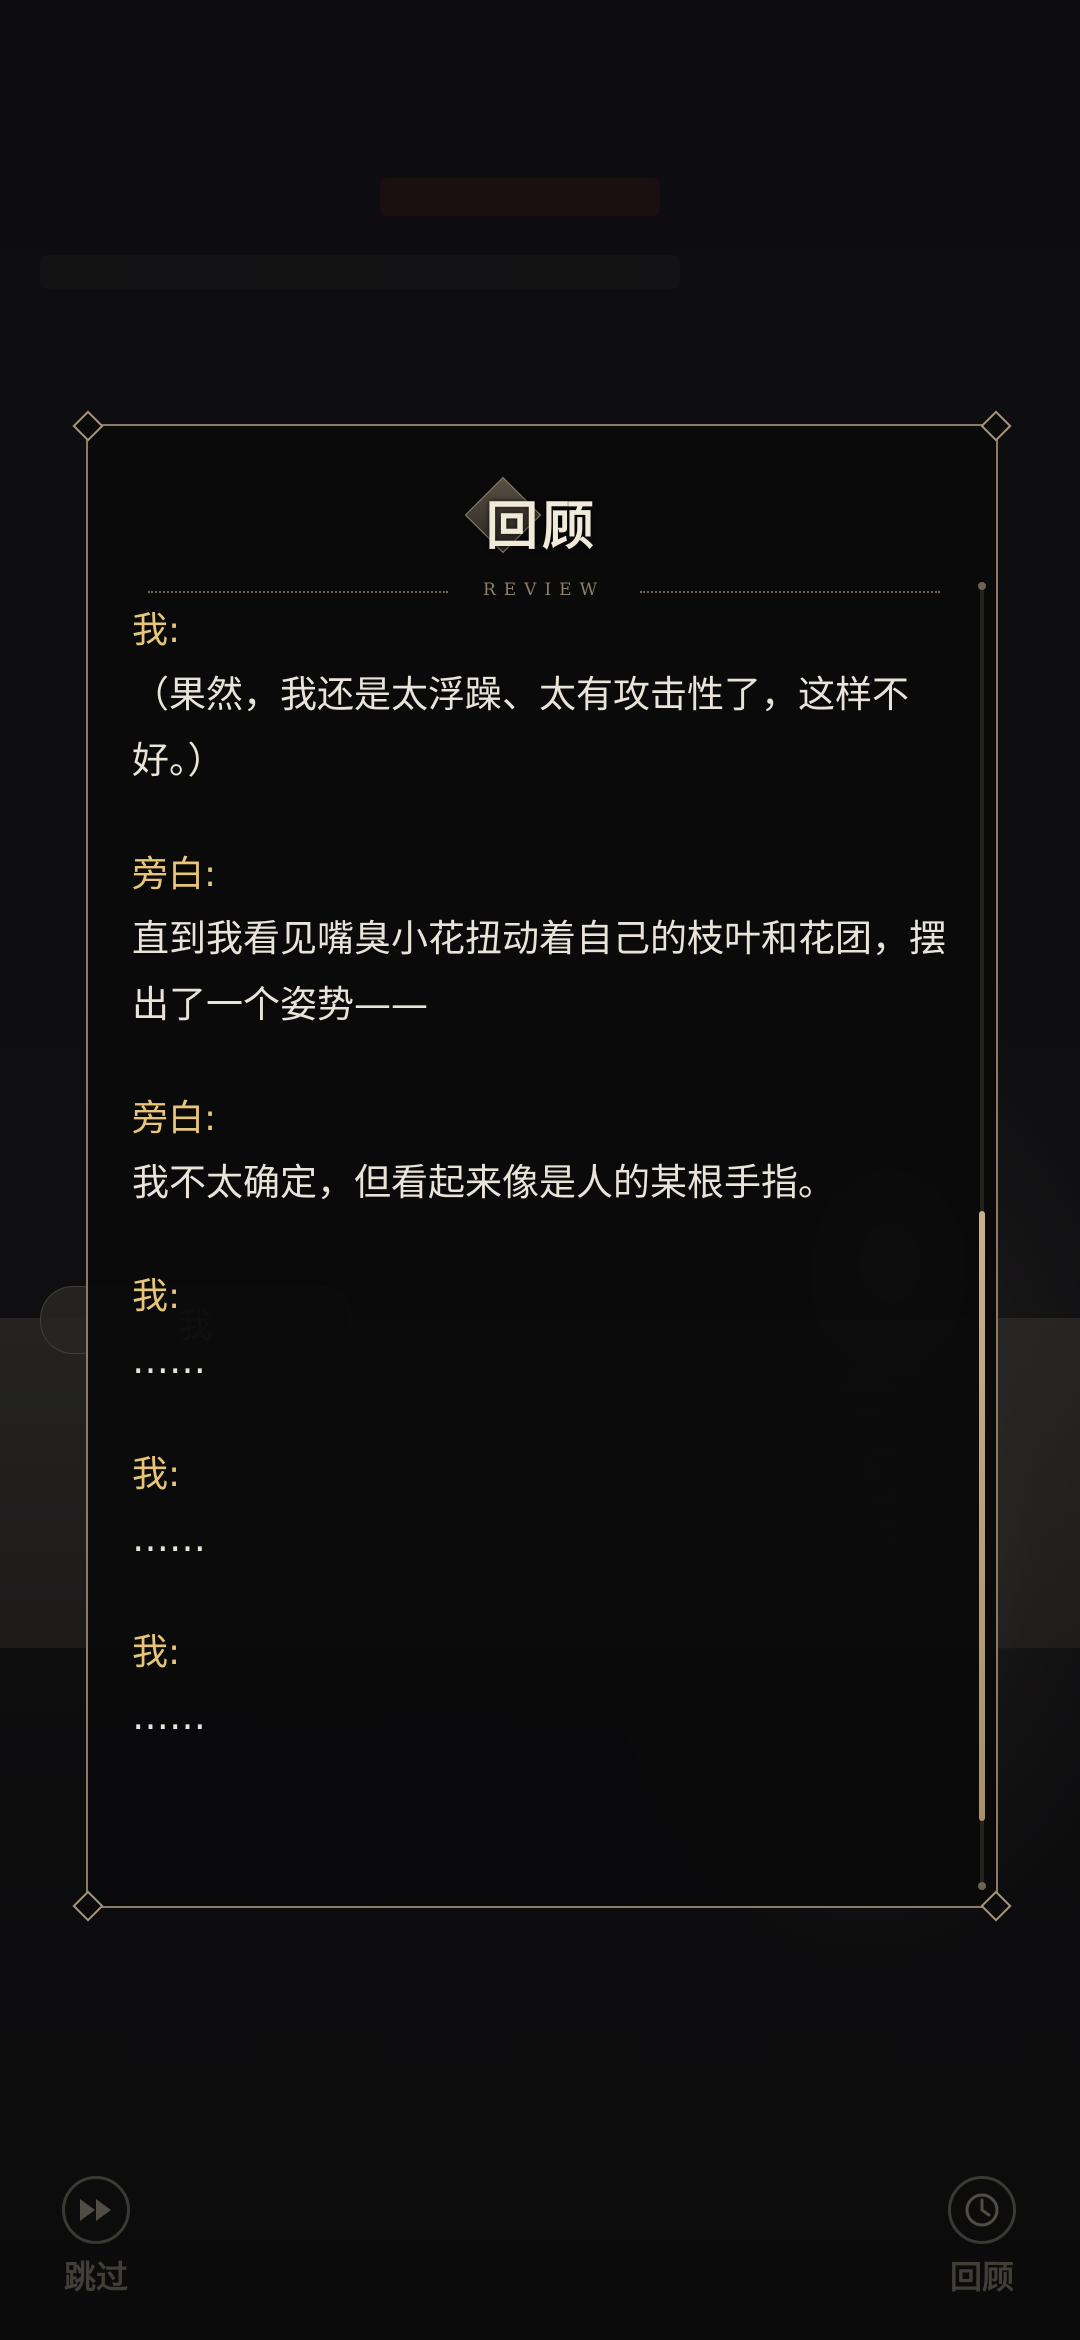 The width and height of the screenshot is (1080, 2340). What do you see at coordinates (539, 971) in the screenshot?
I see `dialog-text: 直到我看见嘴臭小花扭动着自己的枝叶和花团，摆出了一个姿势——` at bounding box center [539, 971].